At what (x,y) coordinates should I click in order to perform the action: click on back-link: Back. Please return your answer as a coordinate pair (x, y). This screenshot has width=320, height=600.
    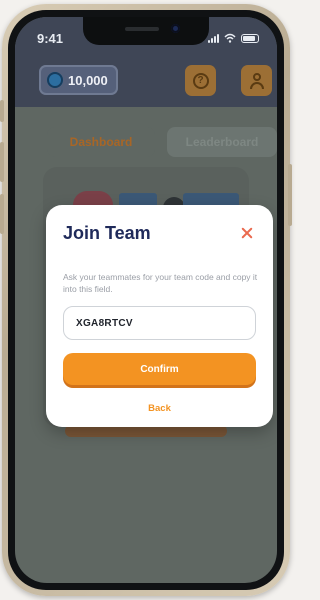
    Looking at the image, I should click on (159, 408).